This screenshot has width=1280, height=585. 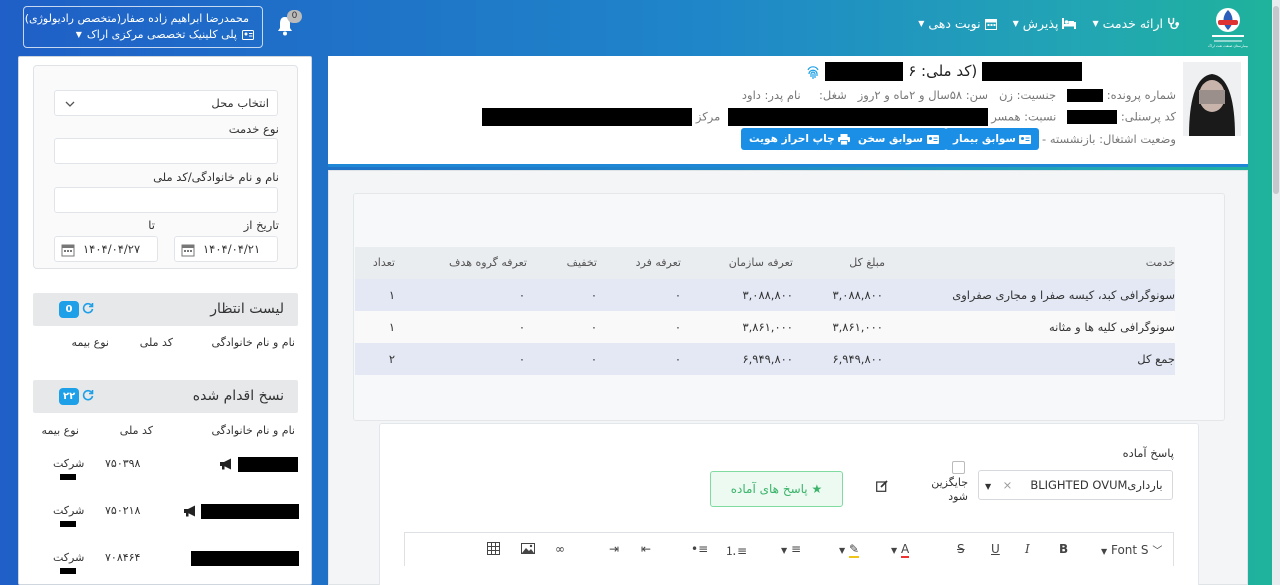 What do you see at coordinates (90, 342) in the screenshot?
I see `waiting-col-insurance: نوع بیمه` at bounding box center [90, 342].